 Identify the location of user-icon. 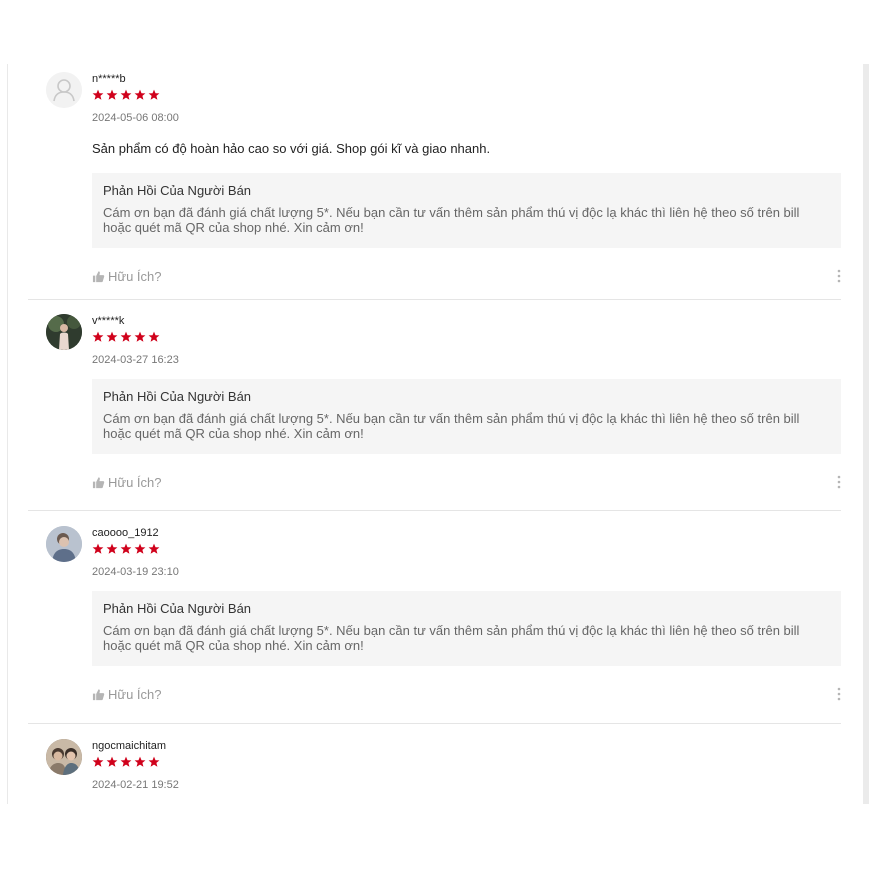
(64, 90).